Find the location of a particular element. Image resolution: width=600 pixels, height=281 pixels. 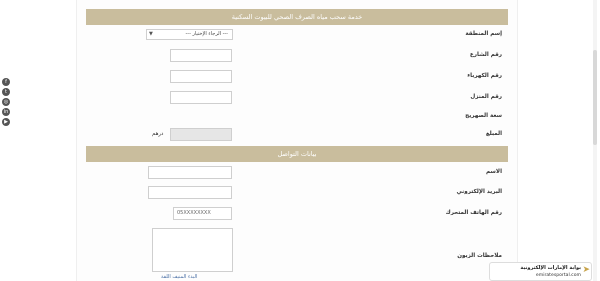

street-label: رقم الشارع is located at coordinates (485, 55).